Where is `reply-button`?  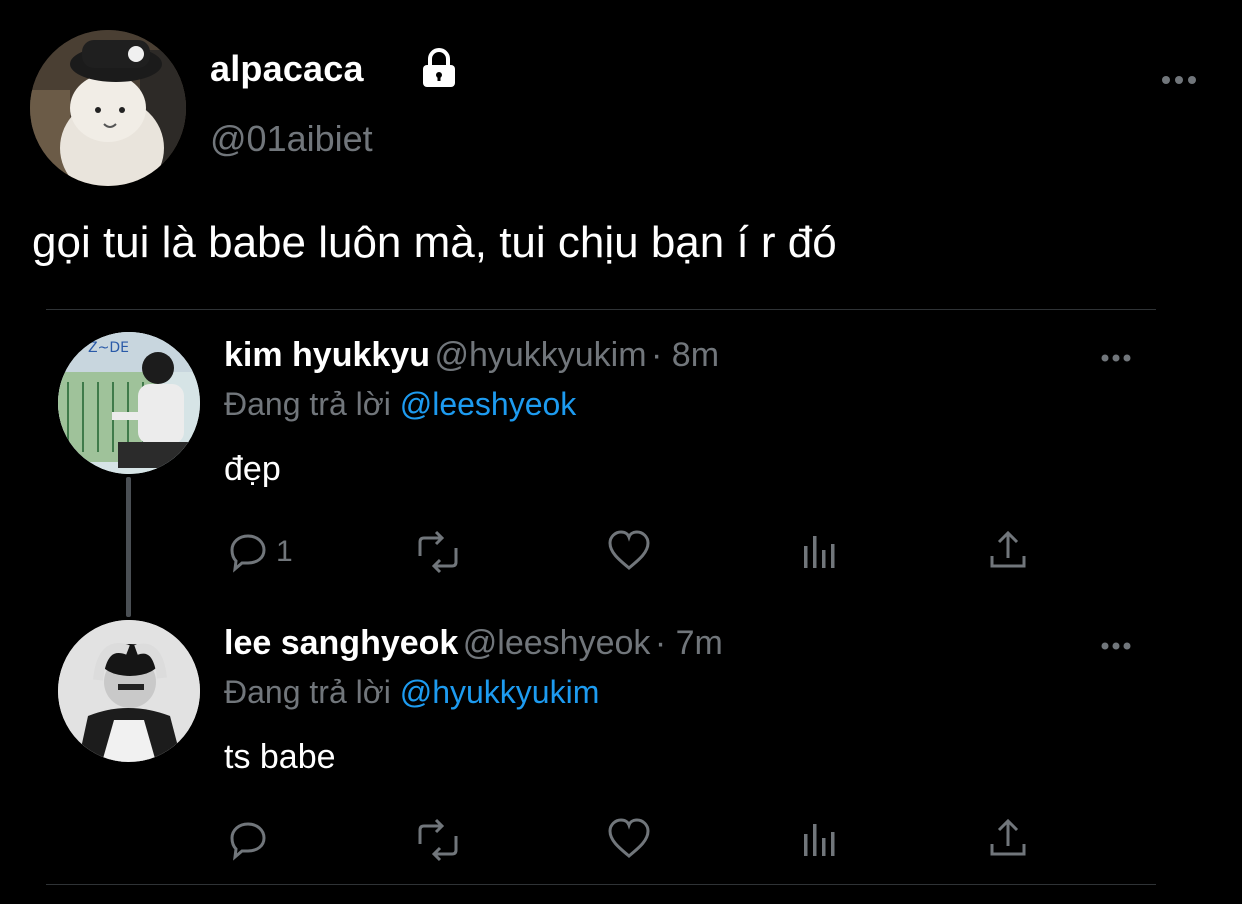
reply-button is located at coordinates (251, 840).